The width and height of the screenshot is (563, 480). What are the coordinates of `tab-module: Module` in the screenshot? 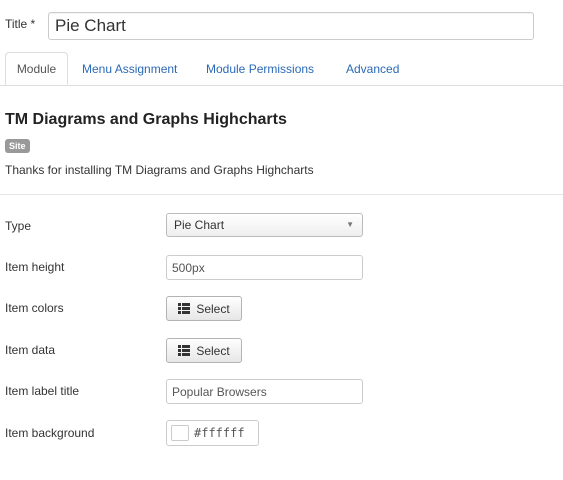 It's located at (36, 68).